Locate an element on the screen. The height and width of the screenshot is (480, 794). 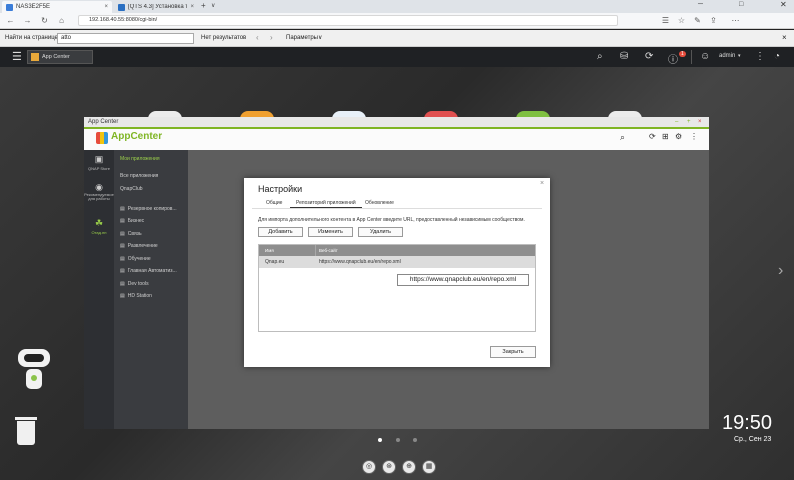
maximize-button: + is located at coordinates (689, 122).